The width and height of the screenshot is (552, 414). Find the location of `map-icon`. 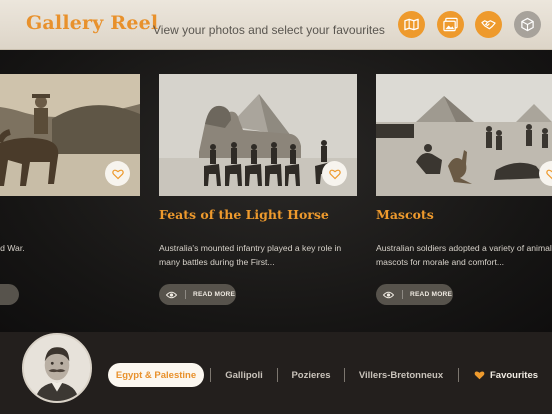

map-icon is located at coordinates (411, 24).